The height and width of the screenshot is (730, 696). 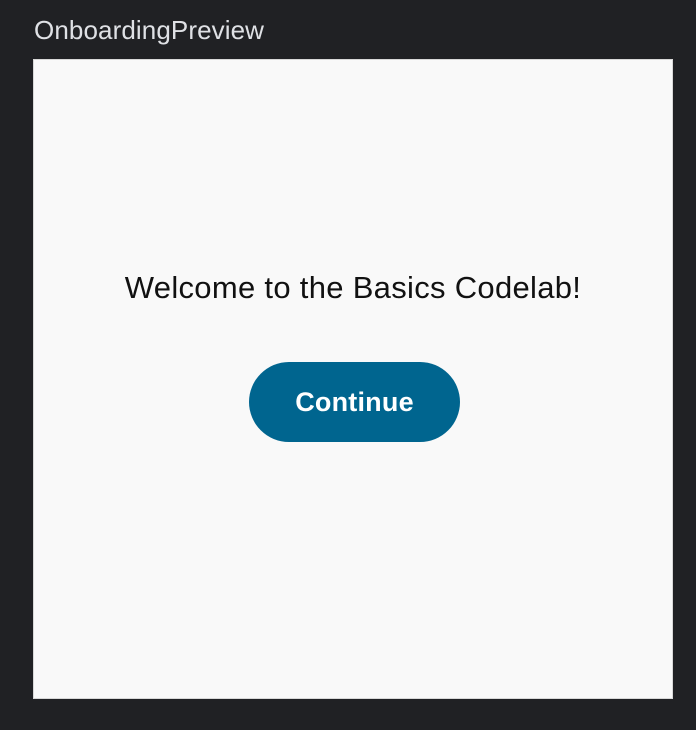 I want to click on continue-button: Continue, so click(x=354, y=402).